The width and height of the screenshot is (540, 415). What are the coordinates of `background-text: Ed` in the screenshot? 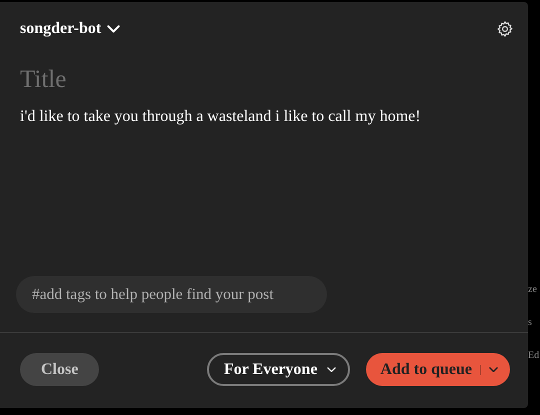 It's located at (534, 355).